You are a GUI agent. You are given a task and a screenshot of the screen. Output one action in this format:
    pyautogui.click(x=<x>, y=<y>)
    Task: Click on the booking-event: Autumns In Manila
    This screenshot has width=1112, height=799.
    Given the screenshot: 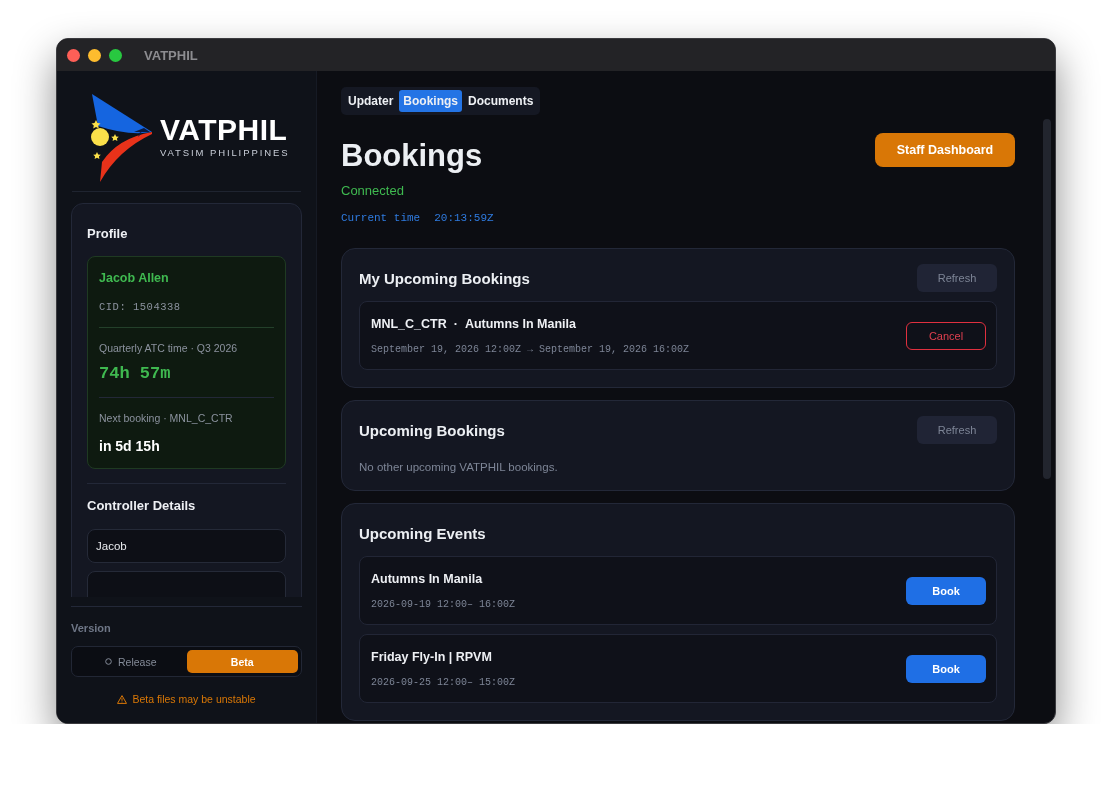 What is the action you would take?
    pyautogui.click(x=520, y=324)
    